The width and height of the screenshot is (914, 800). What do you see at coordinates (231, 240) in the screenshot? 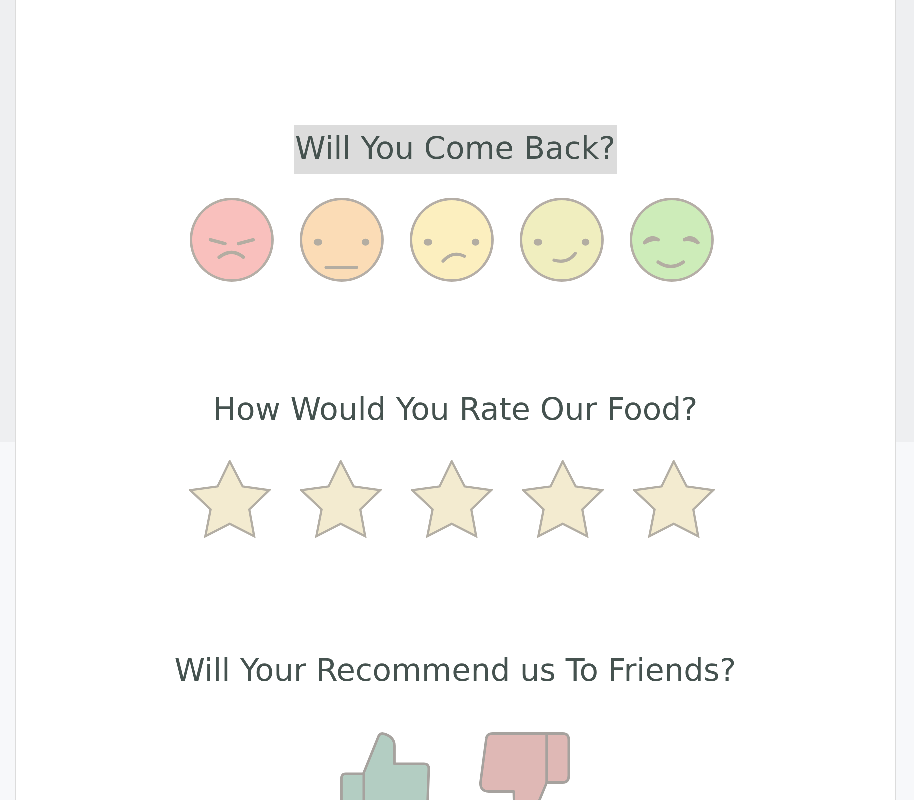
I see `angry-face-icon` at bounding box center [231, 240].